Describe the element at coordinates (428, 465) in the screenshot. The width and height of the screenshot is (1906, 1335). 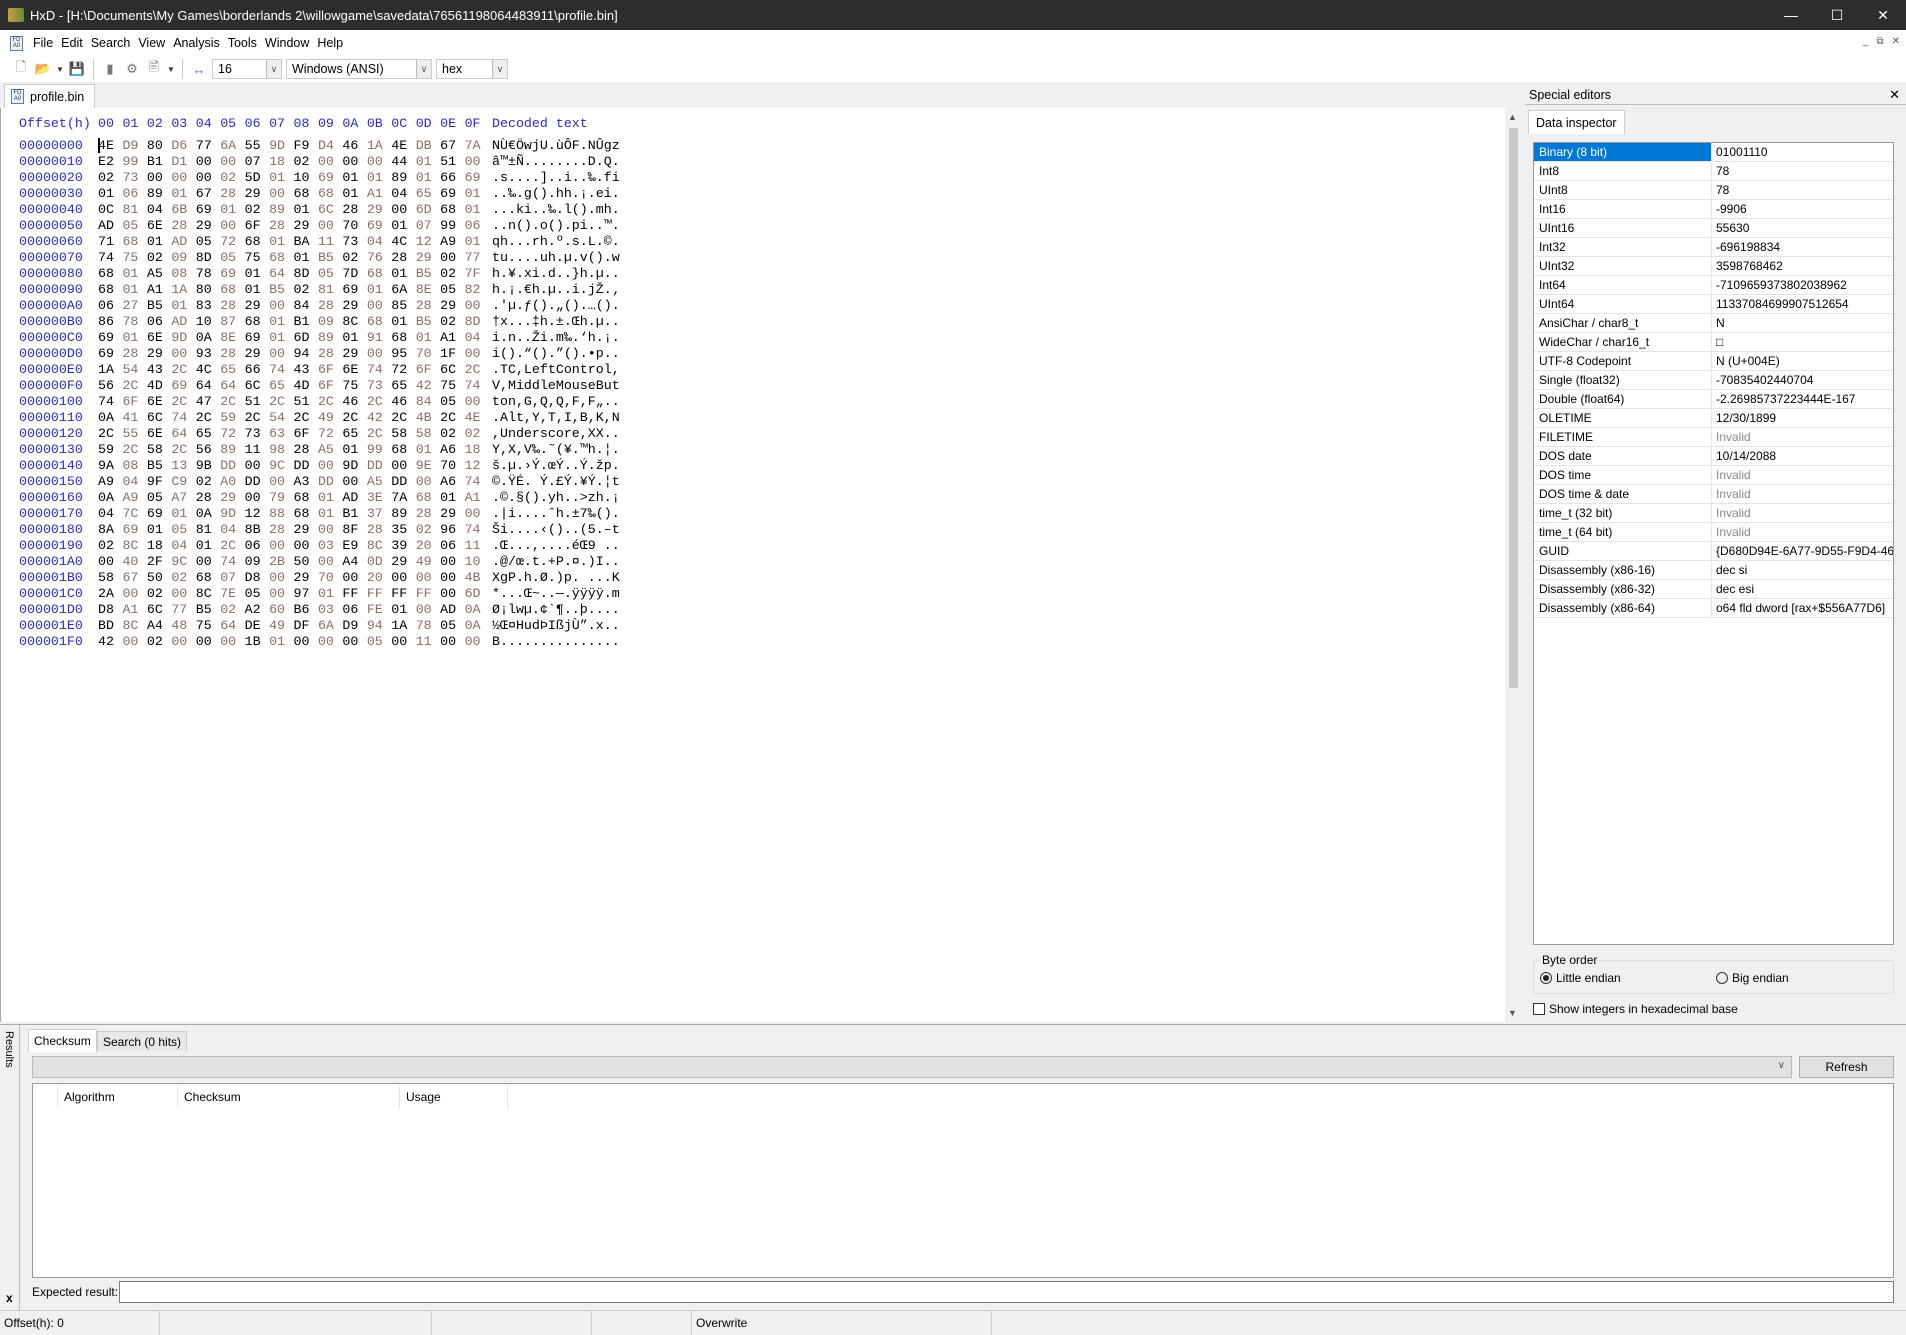
I see `hex-byte: 9E` at that location.